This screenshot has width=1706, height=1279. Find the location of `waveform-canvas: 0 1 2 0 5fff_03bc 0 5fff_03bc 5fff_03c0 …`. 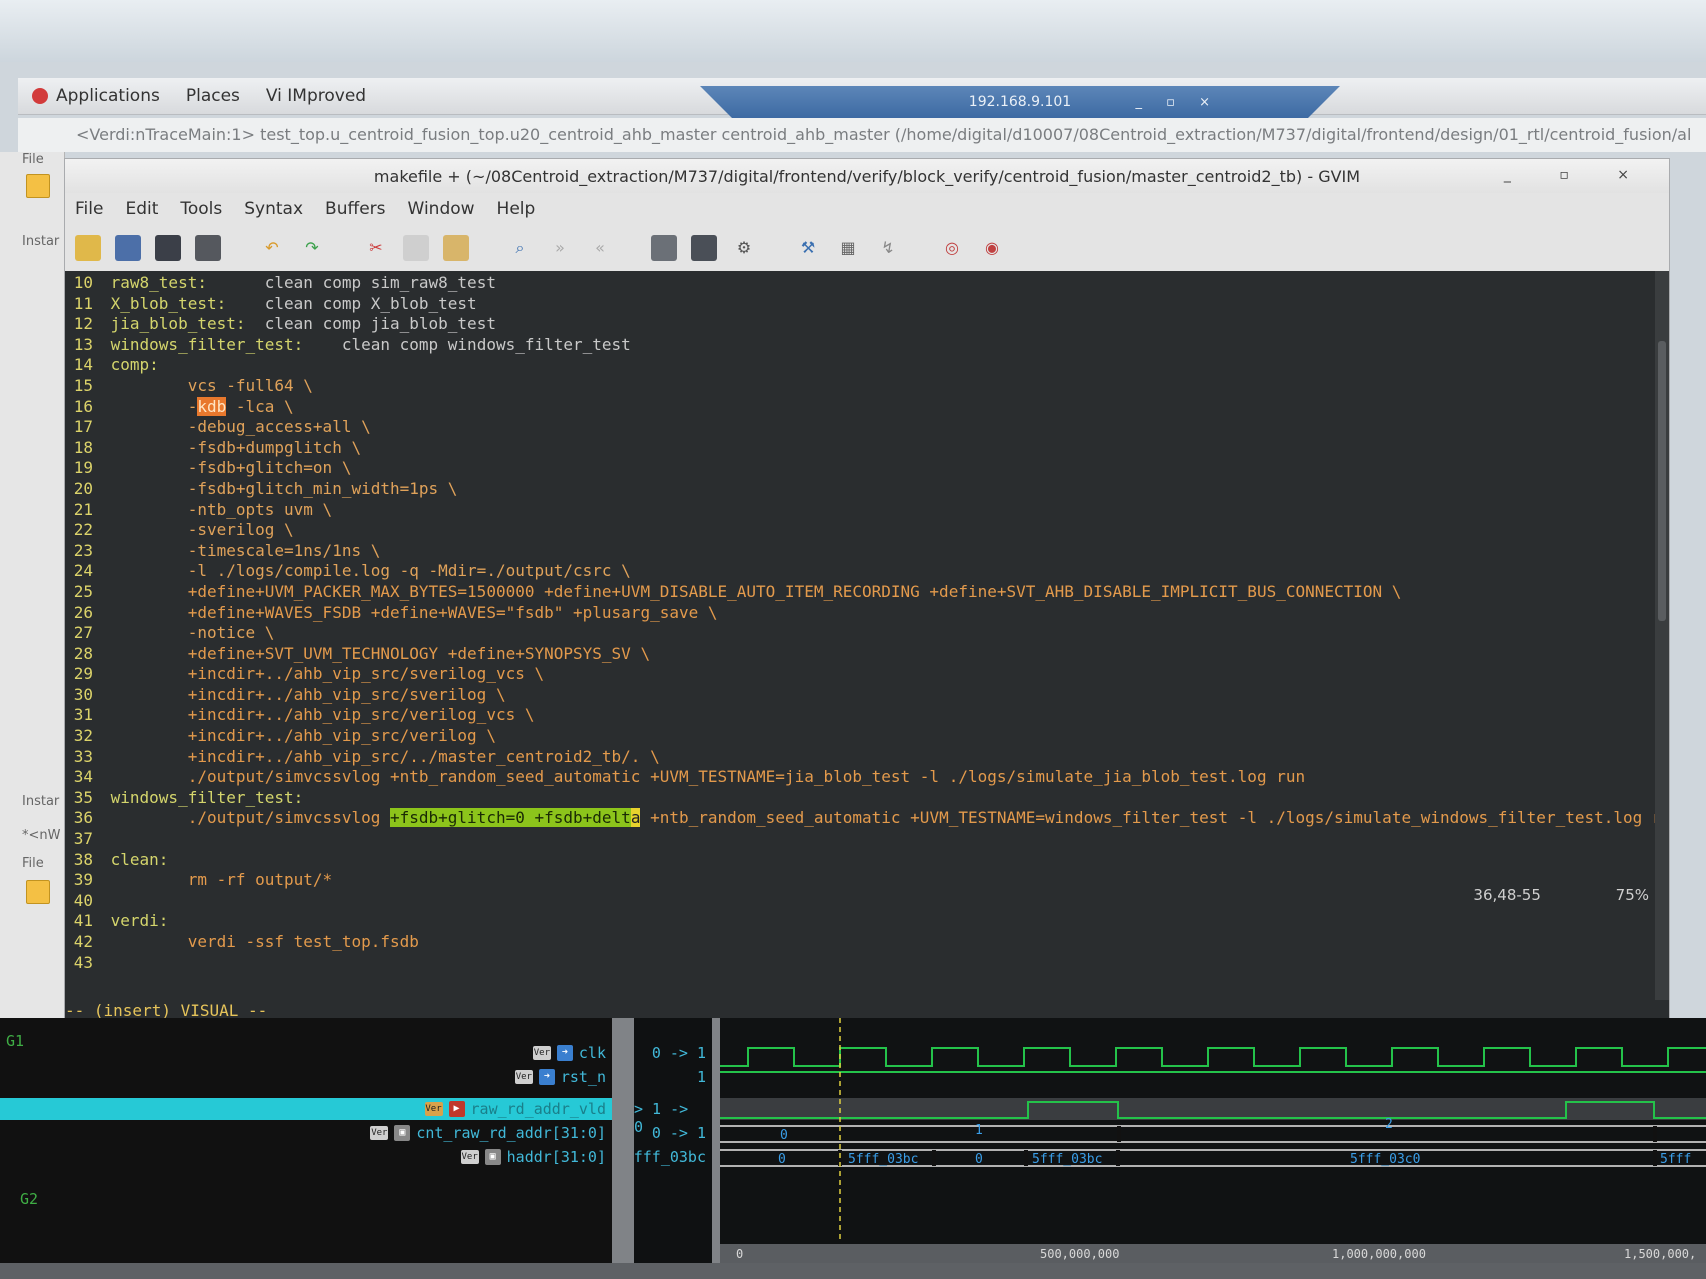

waveform-canvas: 0 1 2 0 5fff_03bc 0 5fff_03bc 5fff_03c0 … is located at coordinates (1213, 1140).